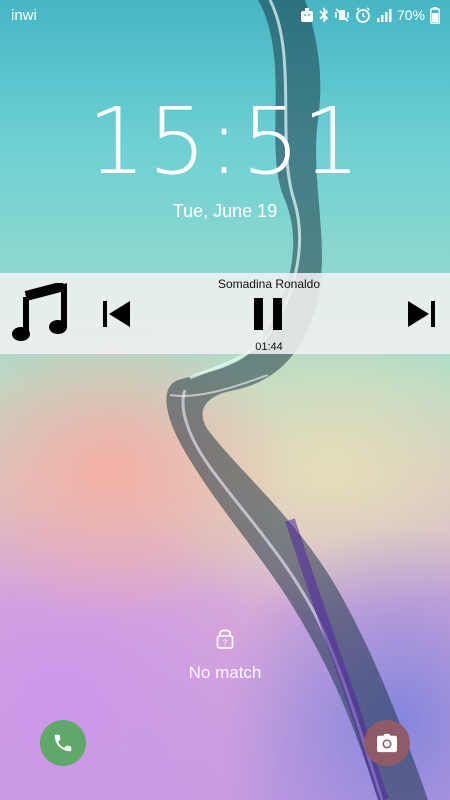 Image resolution: width=450 pixels, height=800 pixels. What do you see at coordinates (342, 15) in the screenshot?
I see `mute-vibrate-icon` at bounding box center [342, 15].